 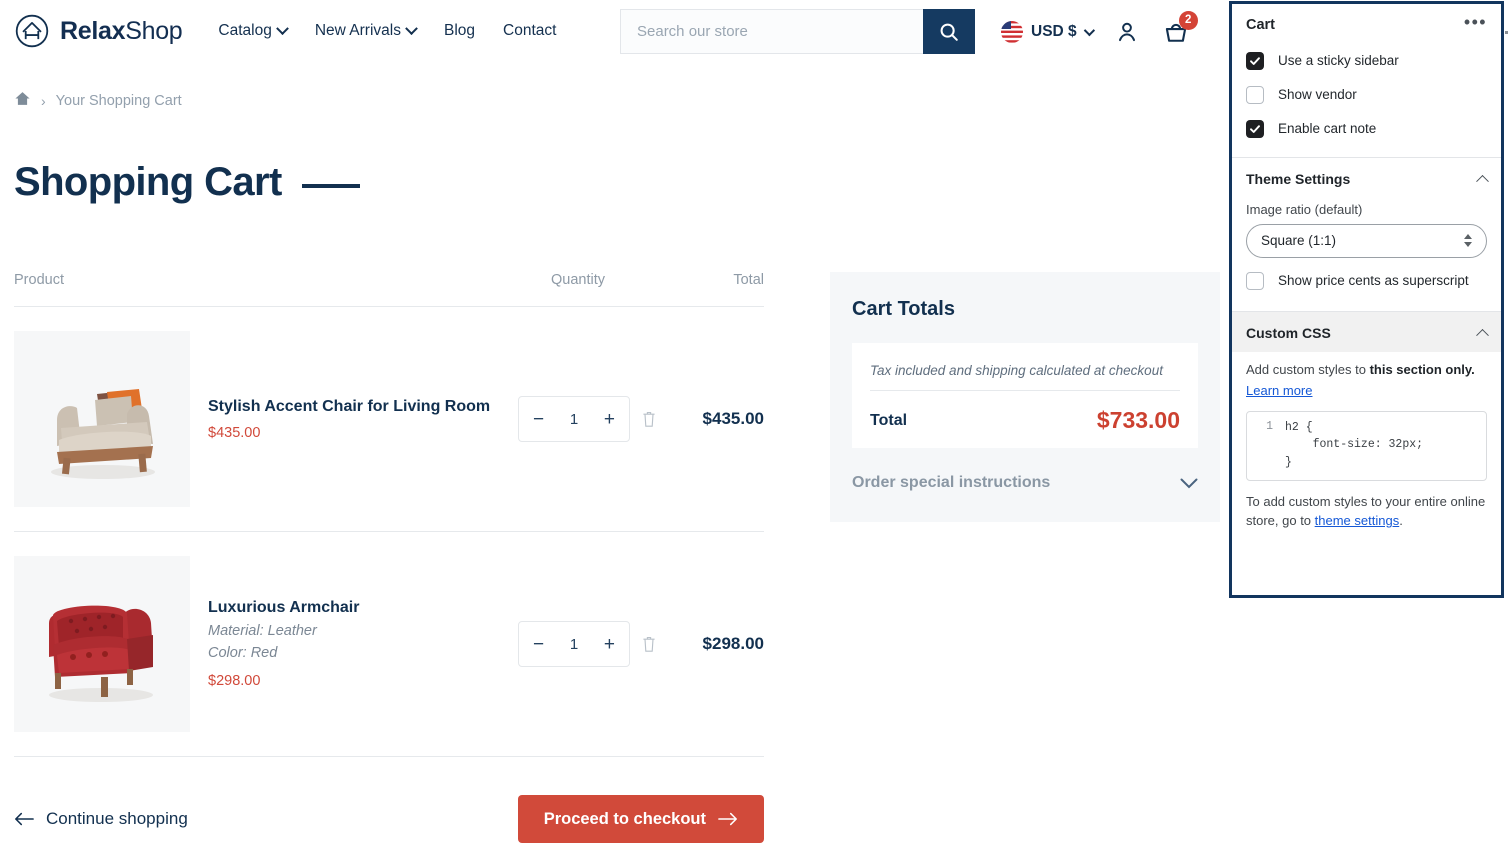 I want to click on setting-label: Show price cents as superscript, so click(x=1373, y=281).